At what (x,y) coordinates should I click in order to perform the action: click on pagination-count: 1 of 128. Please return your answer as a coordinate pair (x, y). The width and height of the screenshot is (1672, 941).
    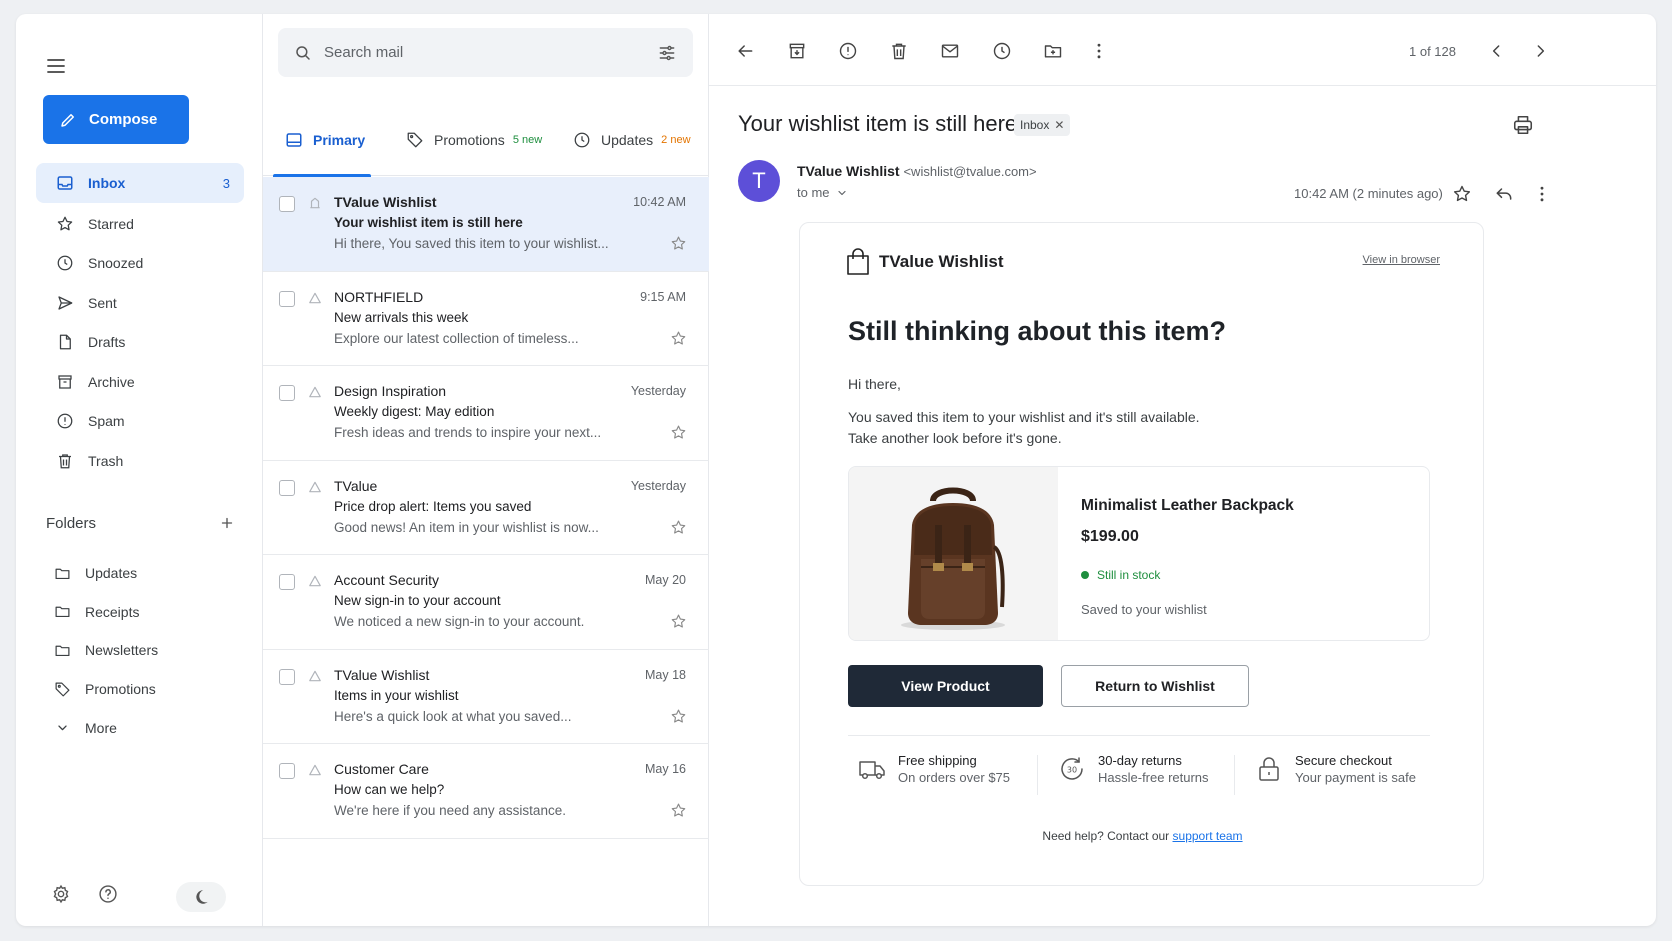
    Looking at the image, I should click on (1432, 51).